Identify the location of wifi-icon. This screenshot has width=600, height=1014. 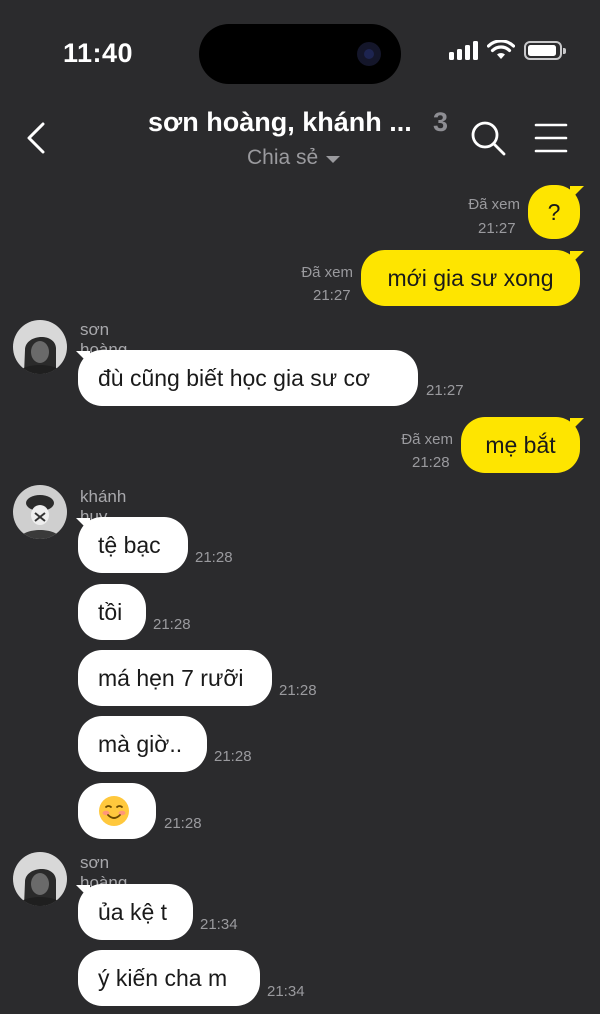
(501, 49).